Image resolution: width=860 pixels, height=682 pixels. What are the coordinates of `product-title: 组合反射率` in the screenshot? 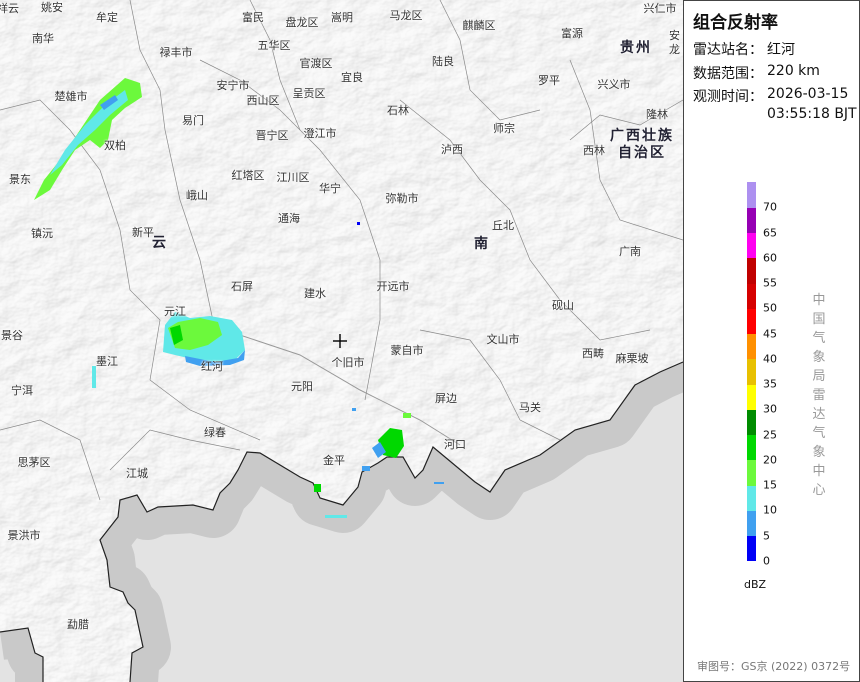 It's located at (735, 23).